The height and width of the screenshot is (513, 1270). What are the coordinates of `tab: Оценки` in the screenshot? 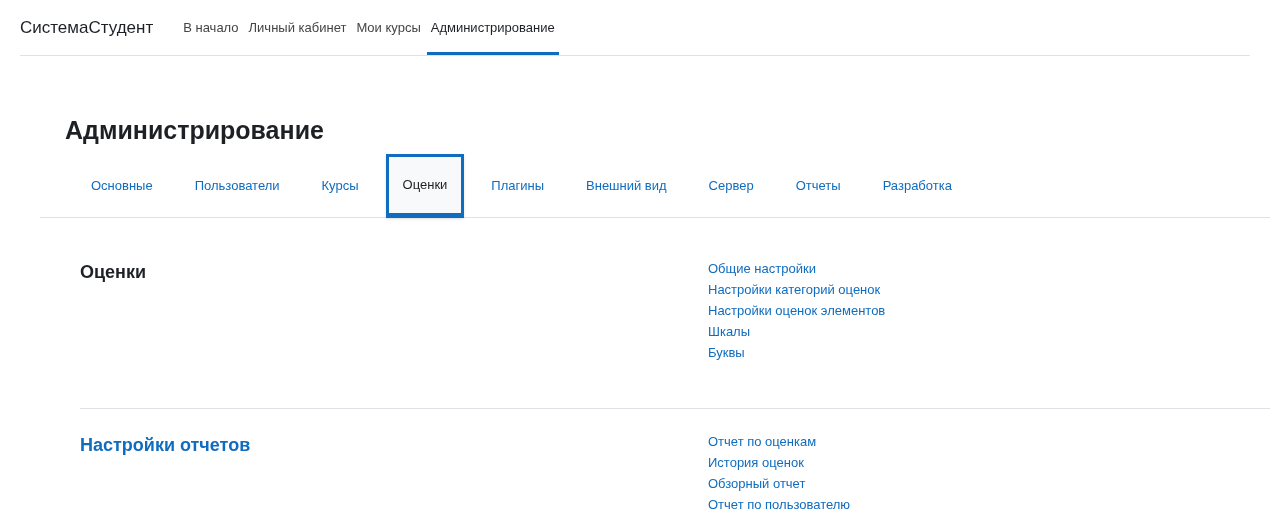 It's located at (425, 186).